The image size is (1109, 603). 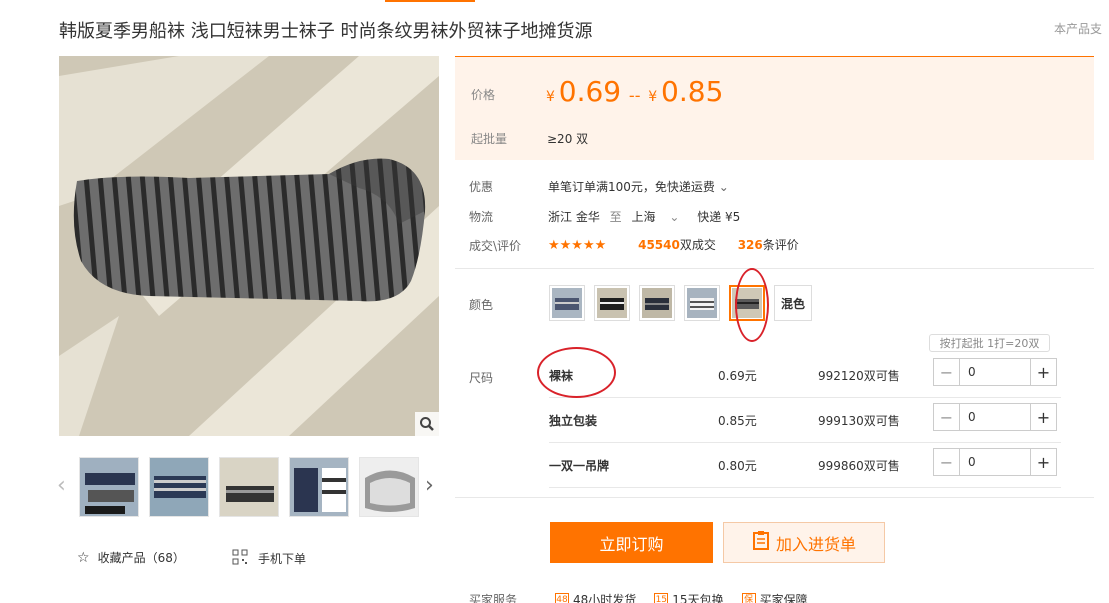 I want to click on price-panel: 价格 ¥ 0.69 -- ¥ 0.85 起批量 ≥20 双, so click(x=774, y=108).